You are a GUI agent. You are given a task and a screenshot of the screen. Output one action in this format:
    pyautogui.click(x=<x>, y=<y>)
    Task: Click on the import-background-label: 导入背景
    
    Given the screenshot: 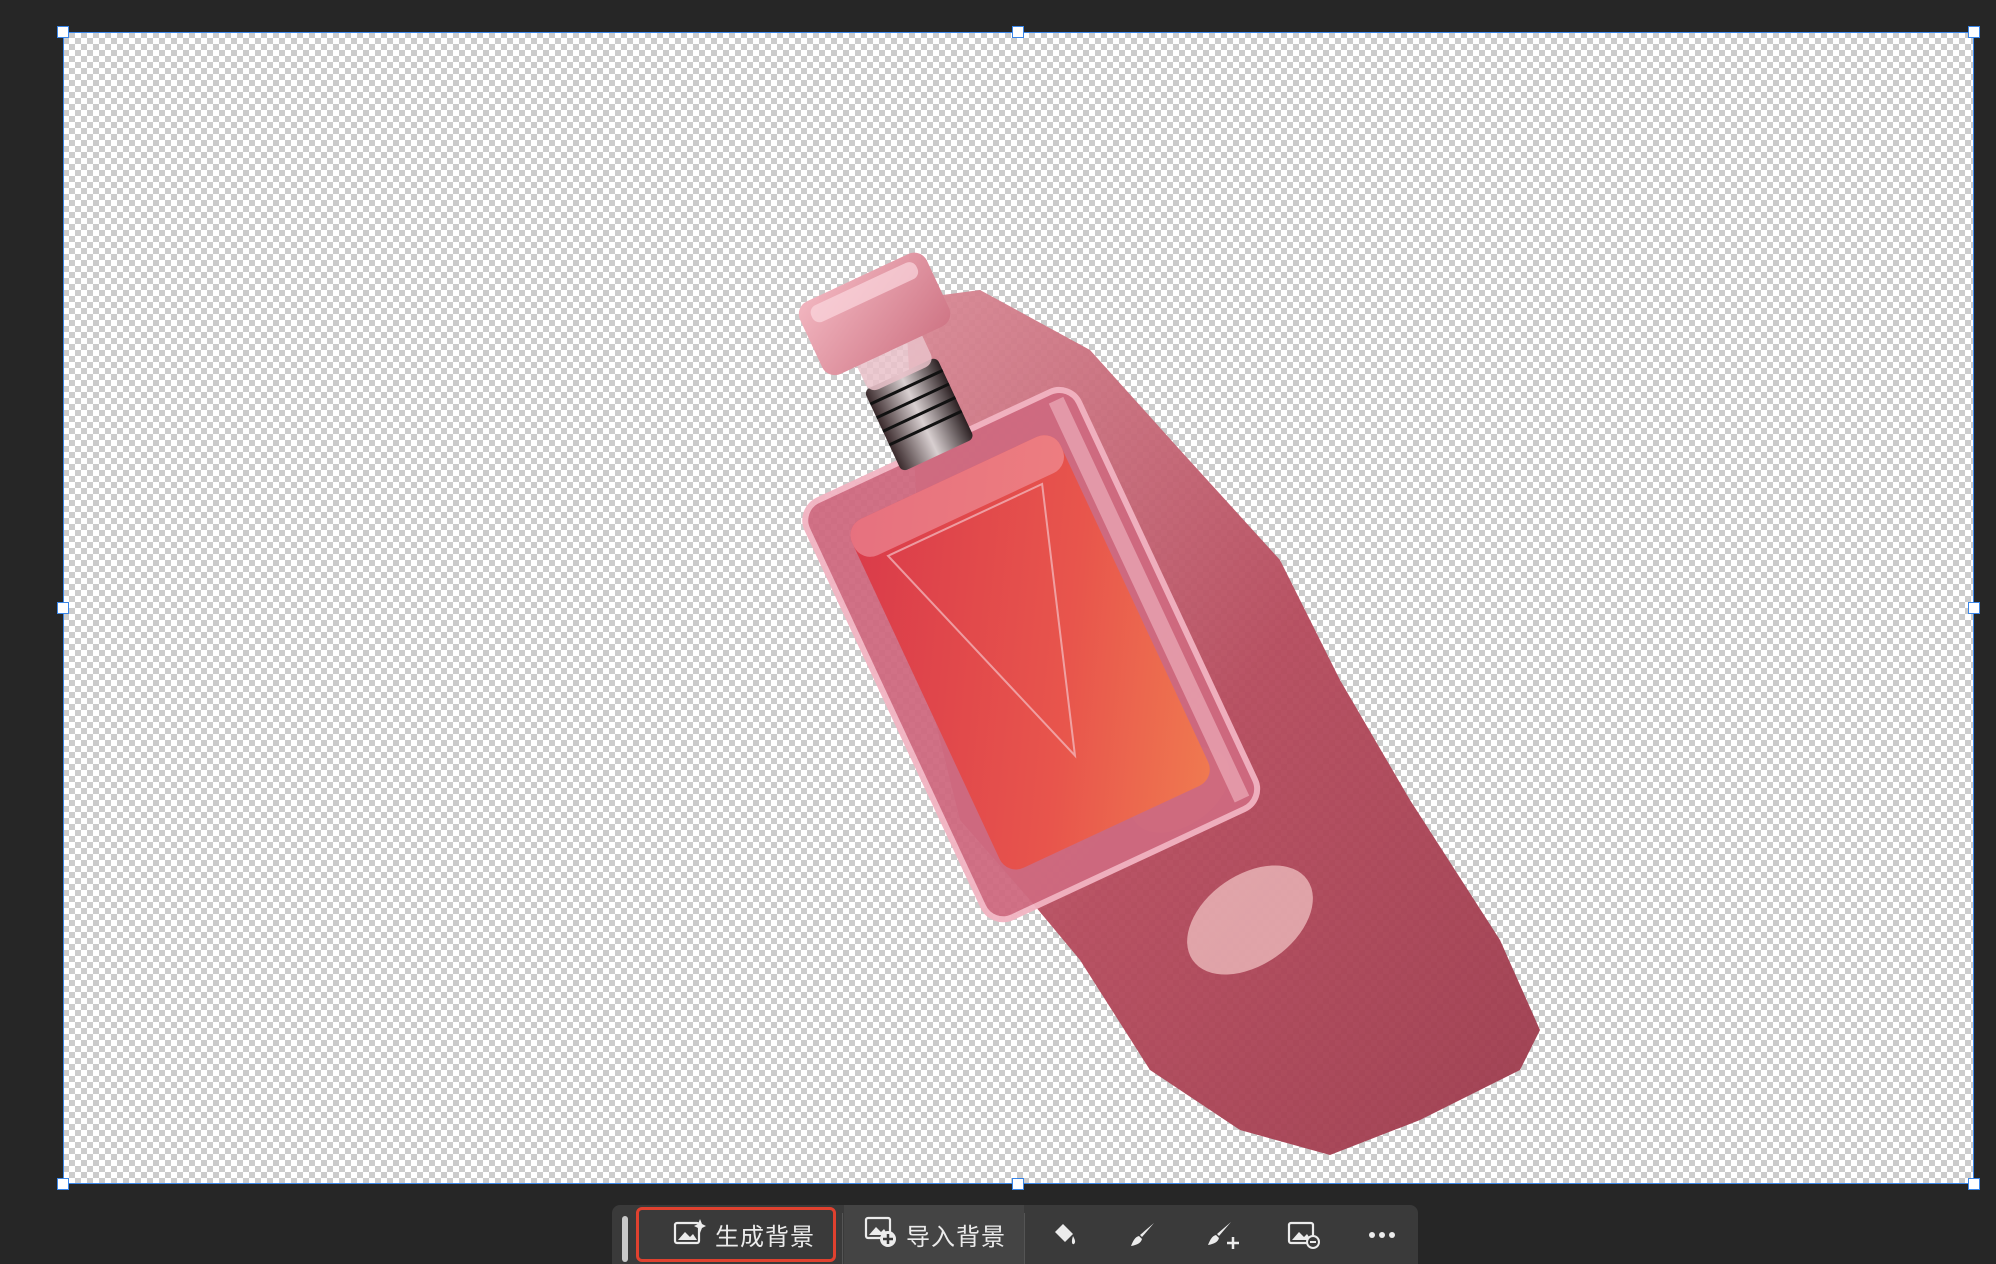 What is the action you would take?
    pyautogui.click(x=956, y=1237)
    